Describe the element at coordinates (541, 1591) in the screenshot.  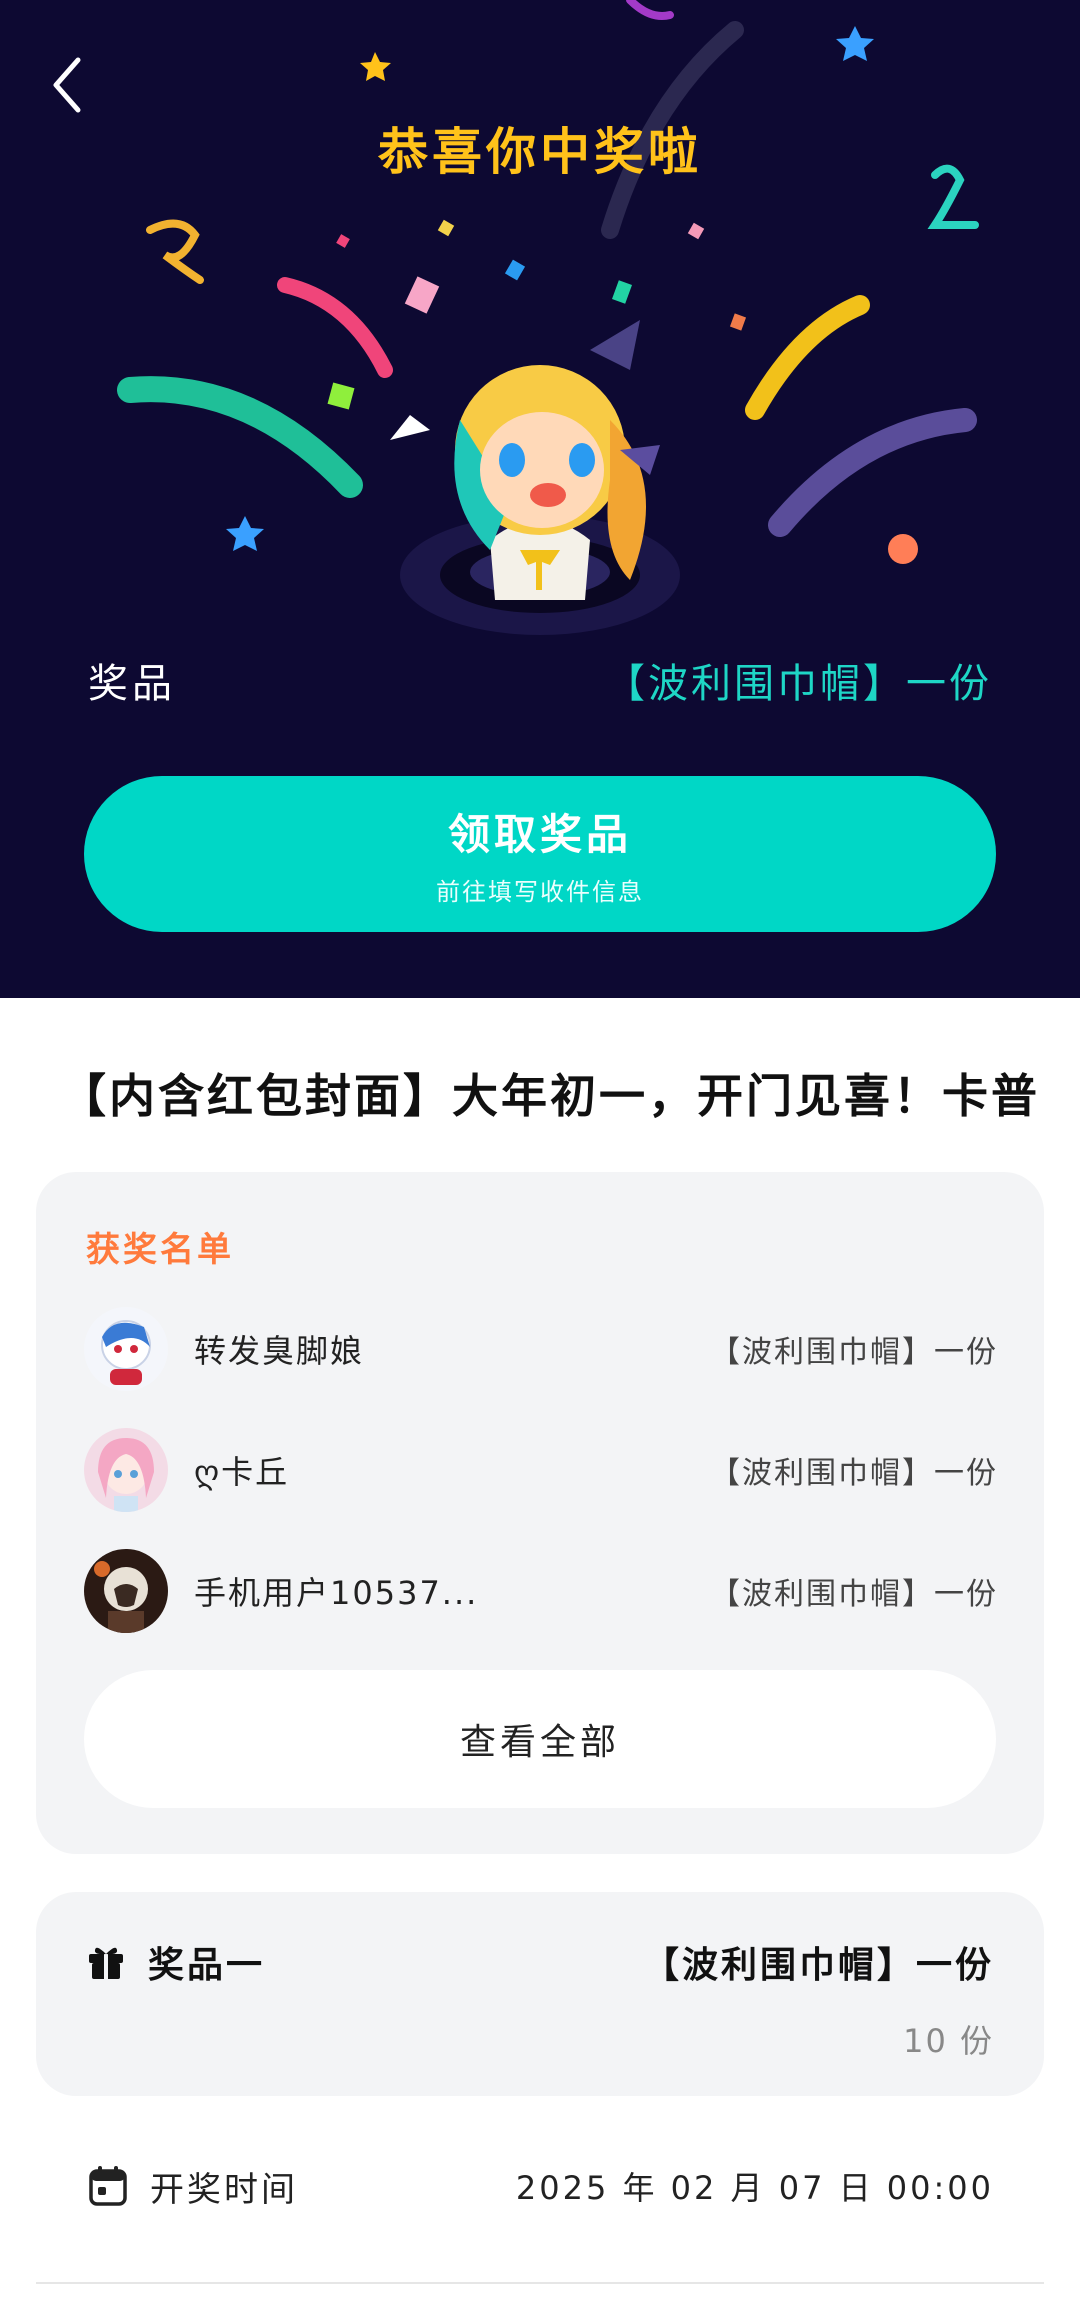
I see `list-item: 手机用户10537... 【波利围巾帽】一份` at that location.